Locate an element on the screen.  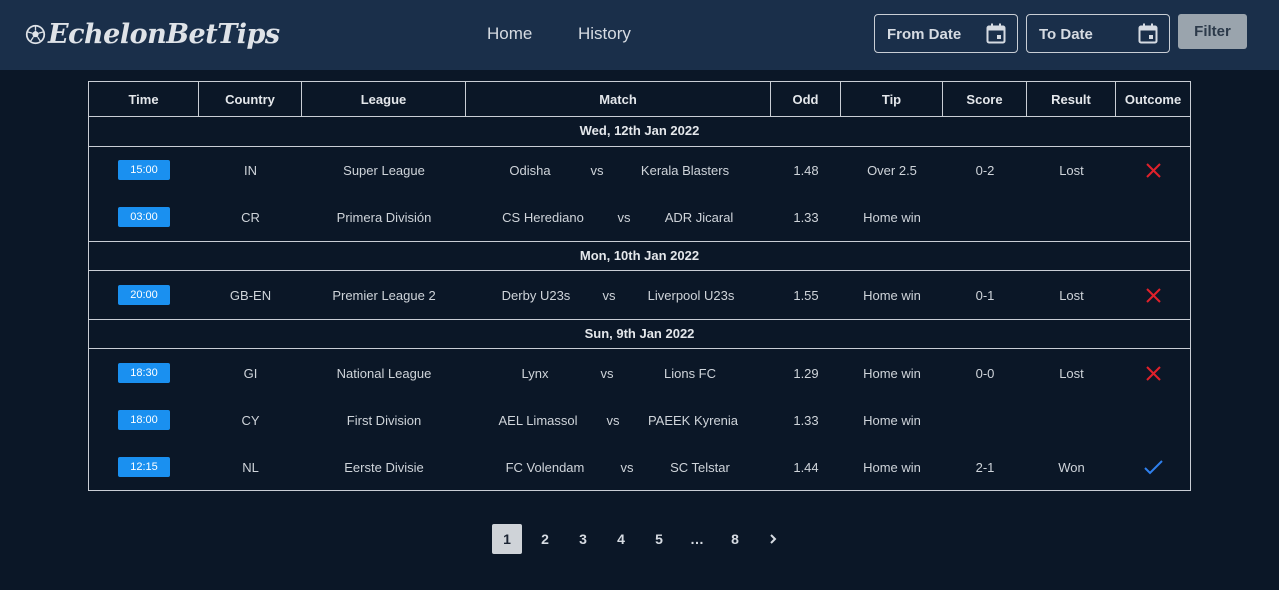
page-5: 5 is located at coordinates (659, 539).